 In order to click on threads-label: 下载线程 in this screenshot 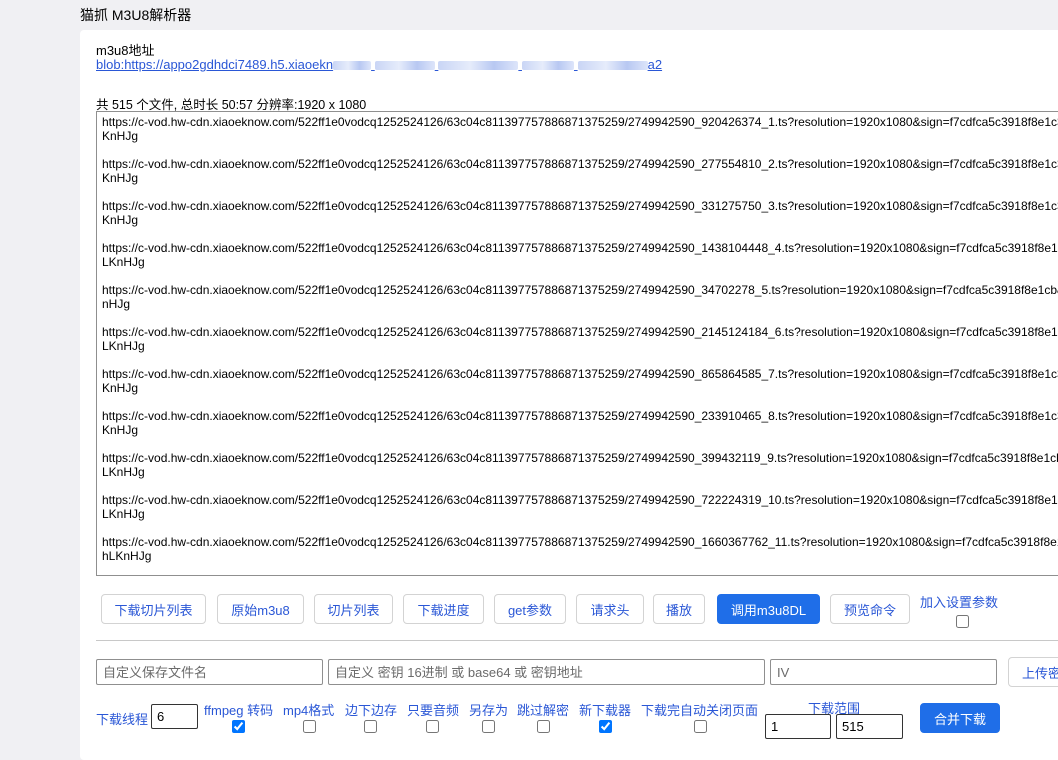, I will do `click(122, 719)`.